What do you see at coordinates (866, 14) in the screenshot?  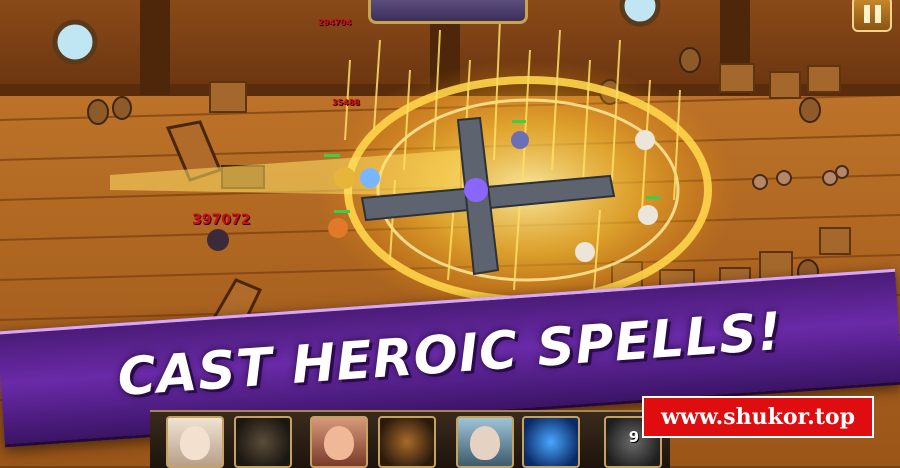 I see `pause-icon-bar-left` at bounding box center [866, 14].